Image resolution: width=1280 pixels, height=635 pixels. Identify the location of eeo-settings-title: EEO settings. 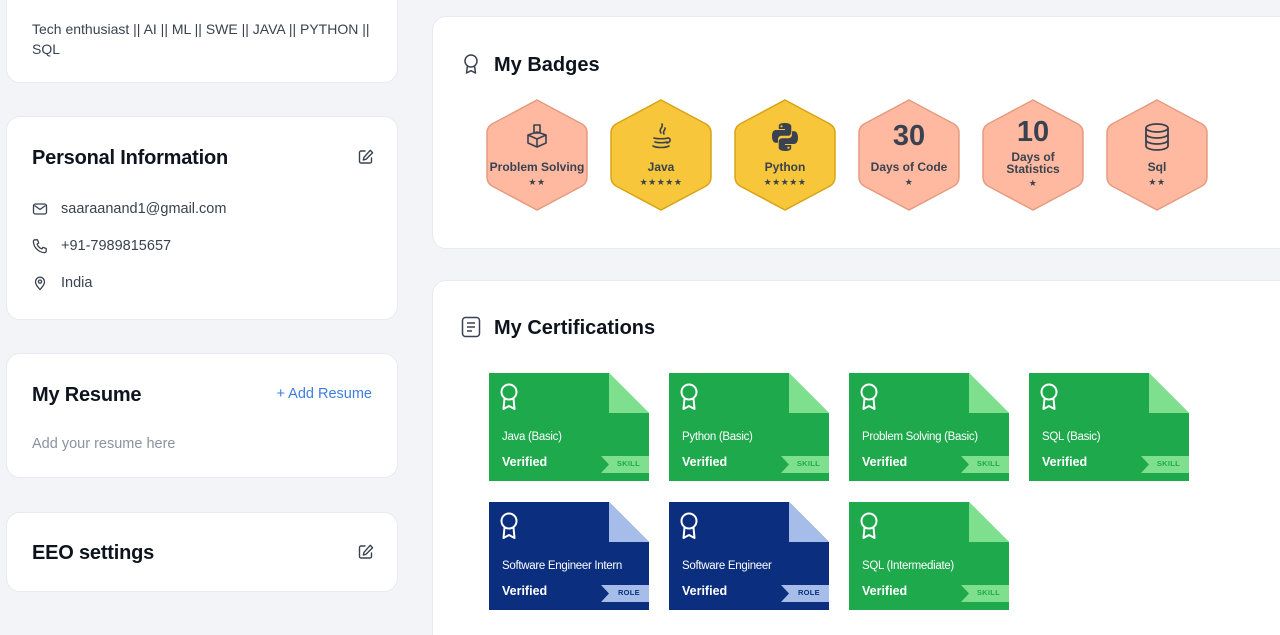
(93, 553).